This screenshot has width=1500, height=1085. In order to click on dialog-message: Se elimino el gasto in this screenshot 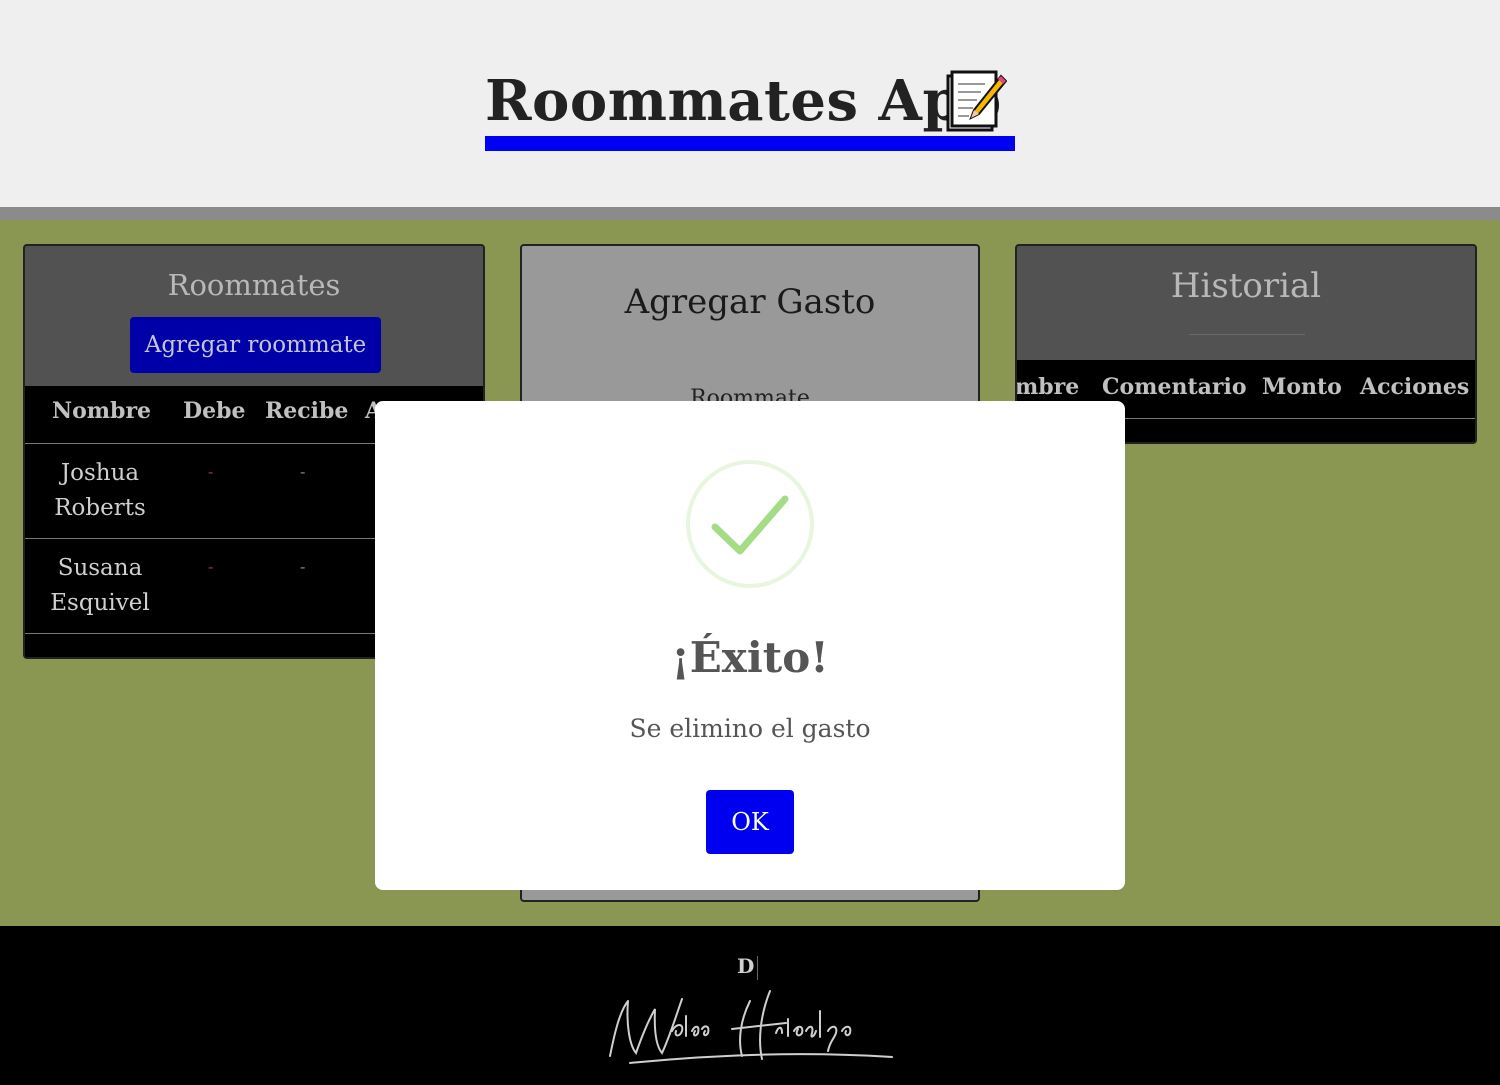, I will do `click(750, 728)`.